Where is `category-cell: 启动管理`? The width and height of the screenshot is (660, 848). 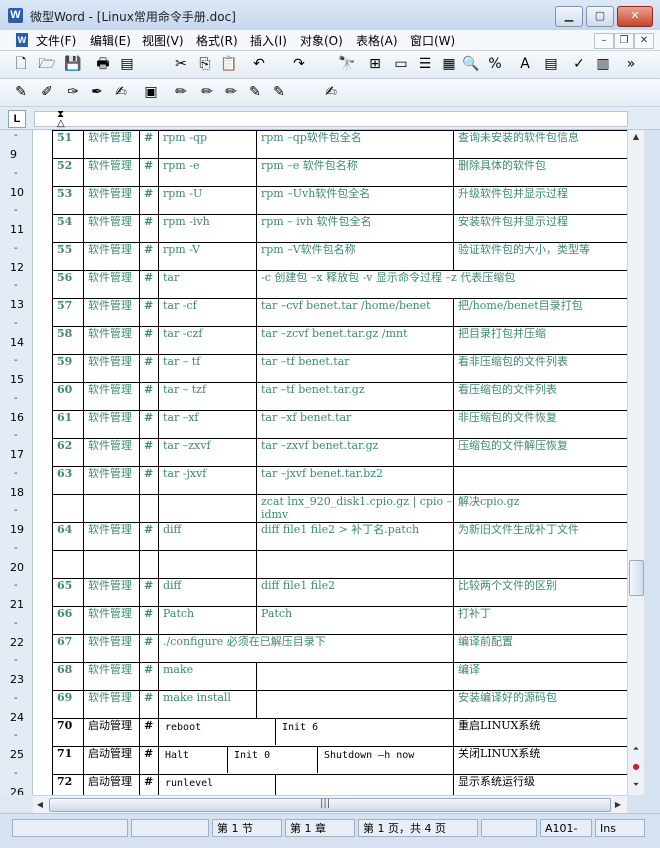 category-cell: 启动管理 is located at coordinates (111, 784).